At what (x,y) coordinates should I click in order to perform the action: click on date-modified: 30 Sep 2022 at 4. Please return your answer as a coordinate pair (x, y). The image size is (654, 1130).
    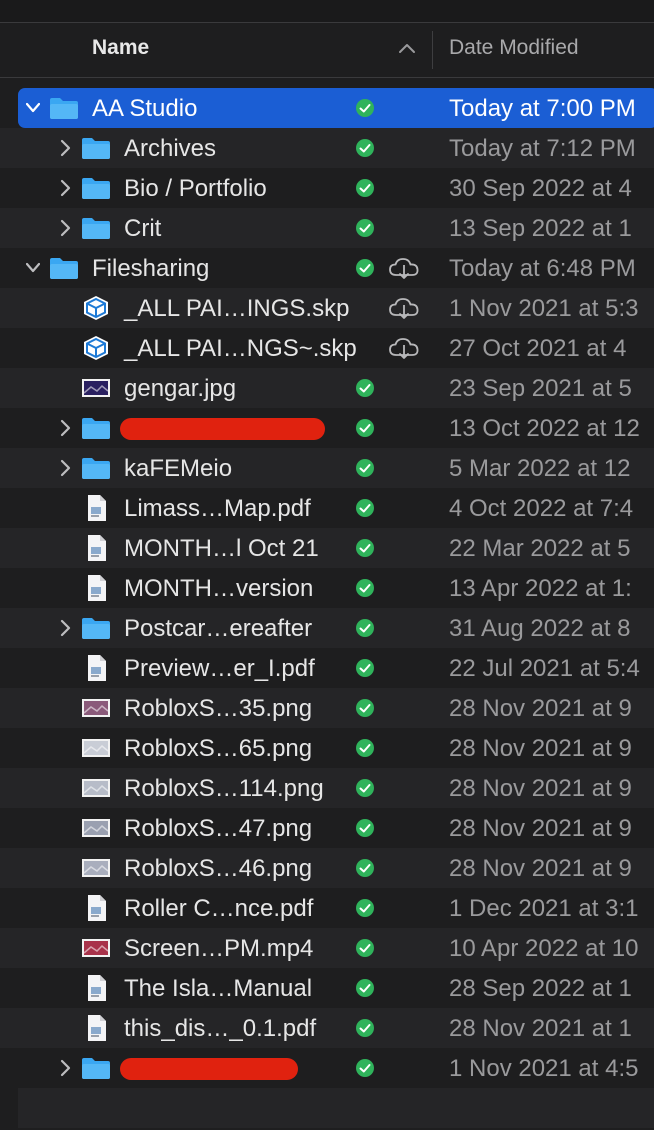
    Looking at the image, I should click on (540, 188).